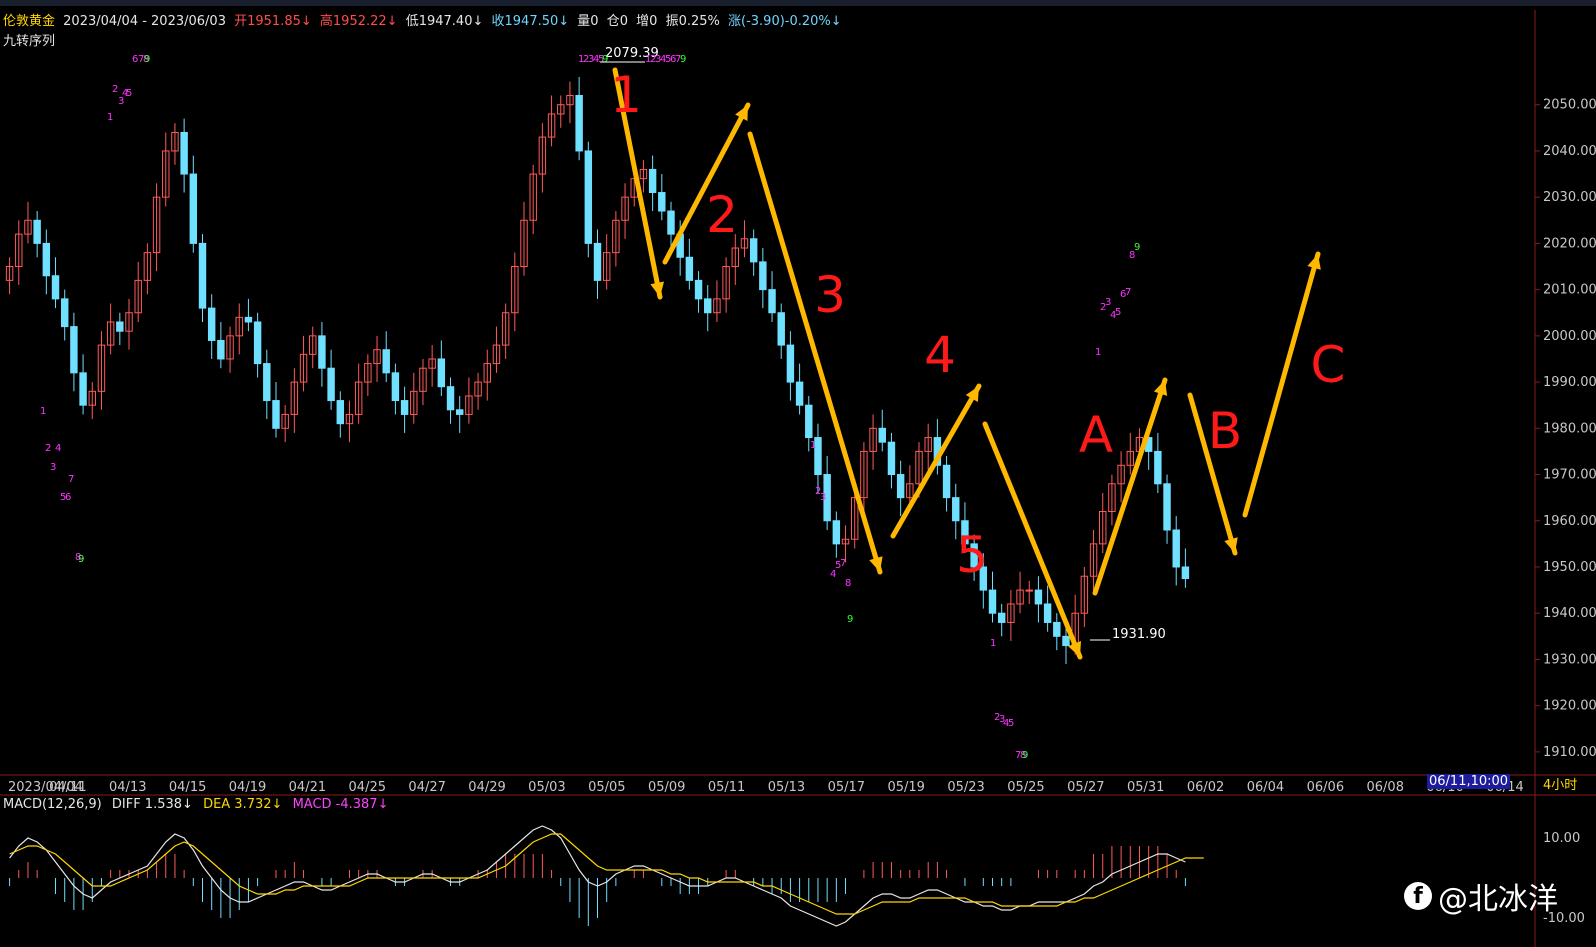  Describe the element at coordinates (666, 787) in the screenshot. I see `x-tick-label: 05/09` at that location.